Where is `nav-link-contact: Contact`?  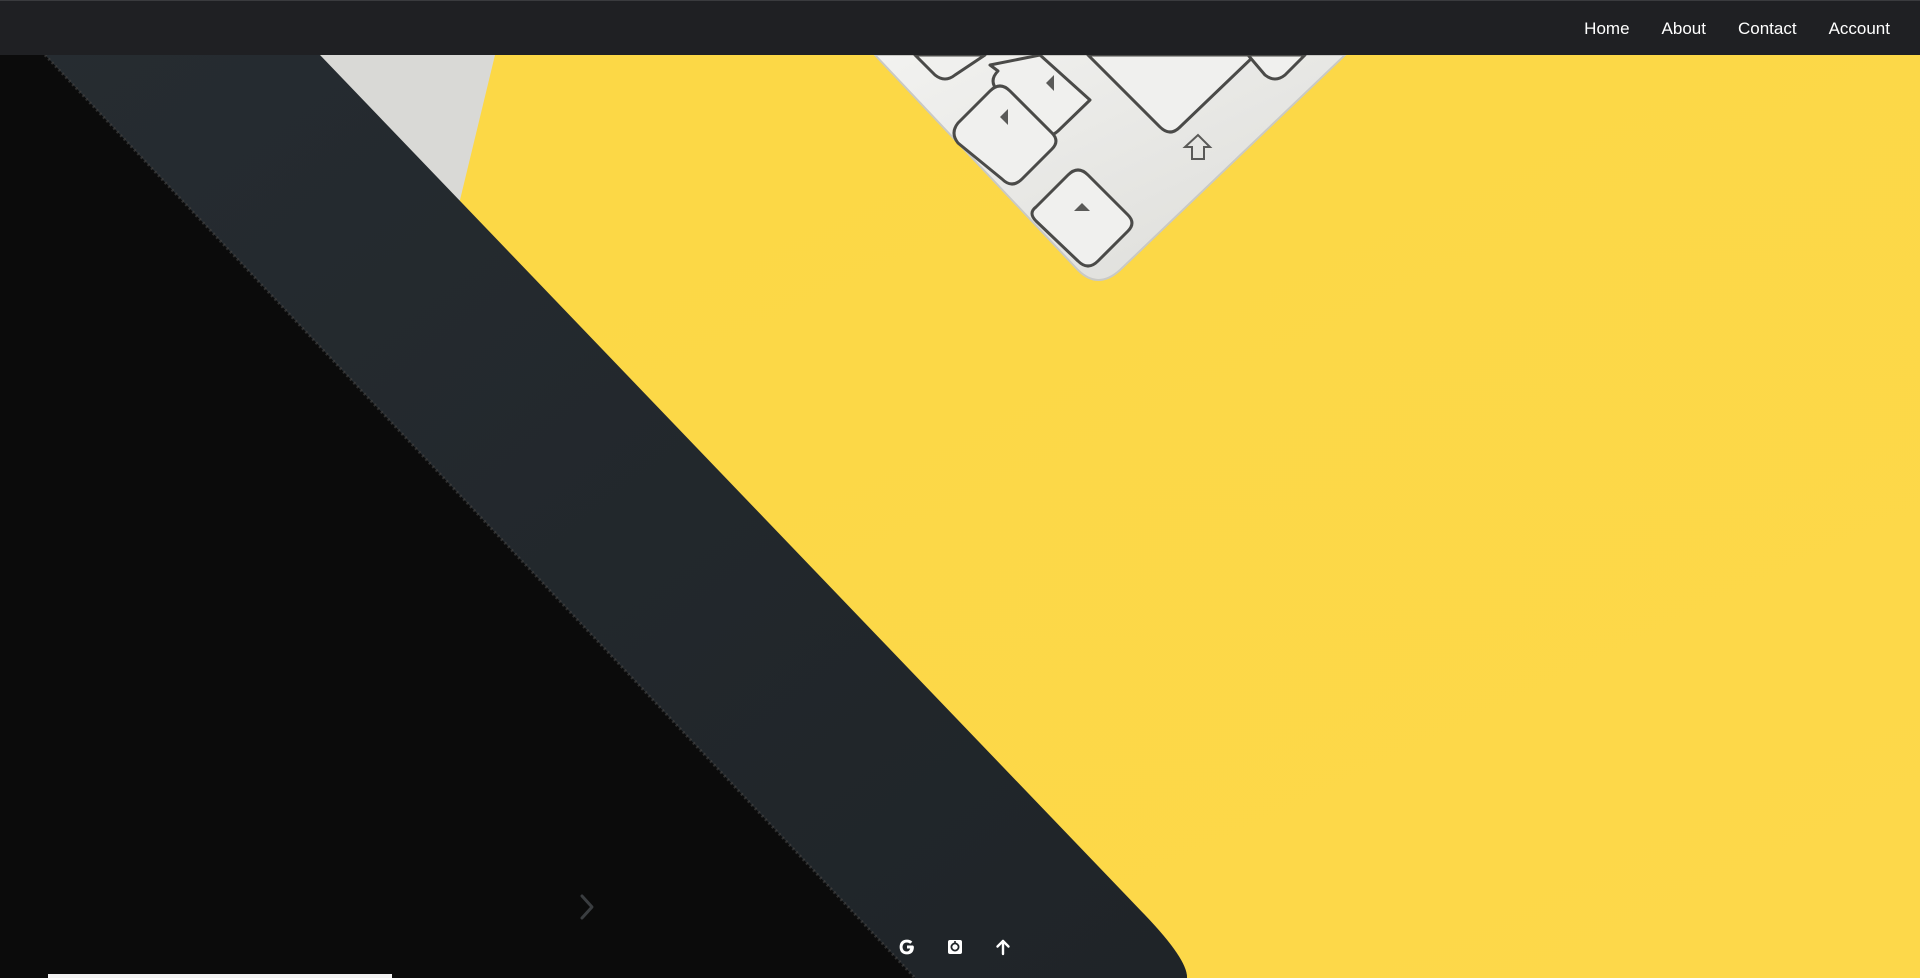 nav-link-contact: Contact is located at coordinates (1767, 28).